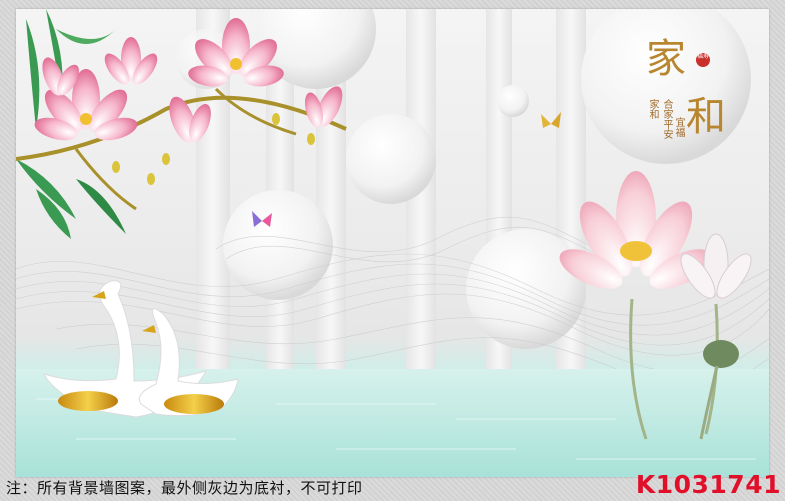 Image resolution: width=785 pixels, height=501 pixels. I want to click on calligraphy-main-char-1: 家, so click(666, 59).